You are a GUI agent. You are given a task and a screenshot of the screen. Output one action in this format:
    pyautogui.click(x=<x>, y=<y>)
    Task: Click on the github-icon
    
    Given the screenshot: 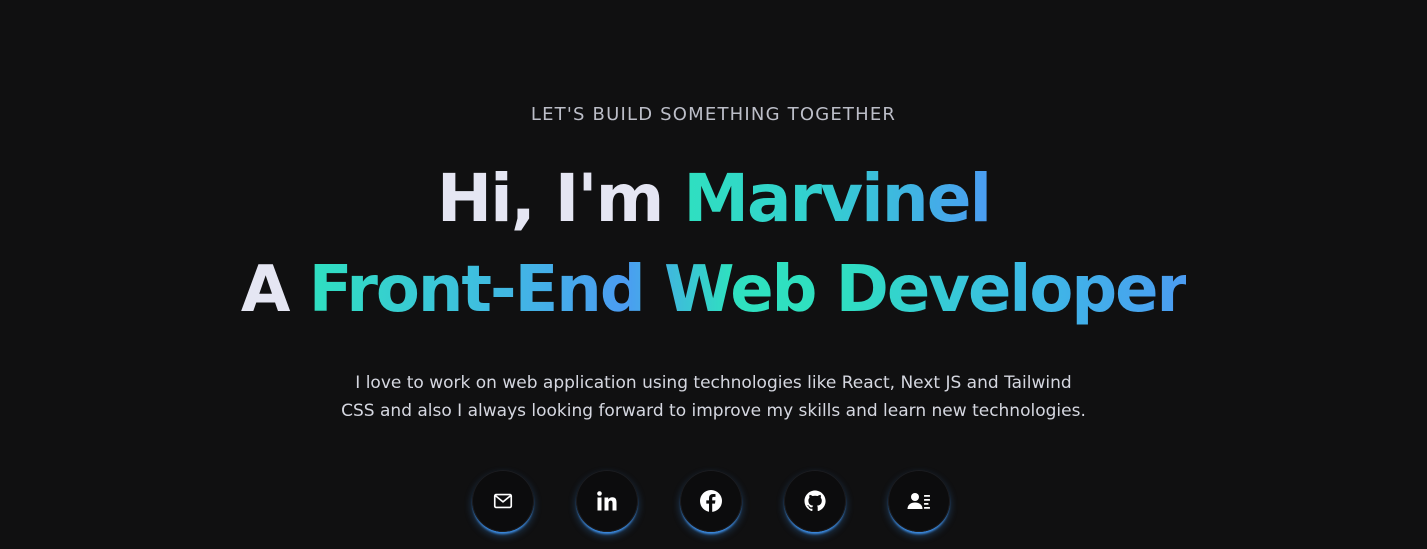 What is the action you would take?
    pyautogui.click(x=815, y=501)
    